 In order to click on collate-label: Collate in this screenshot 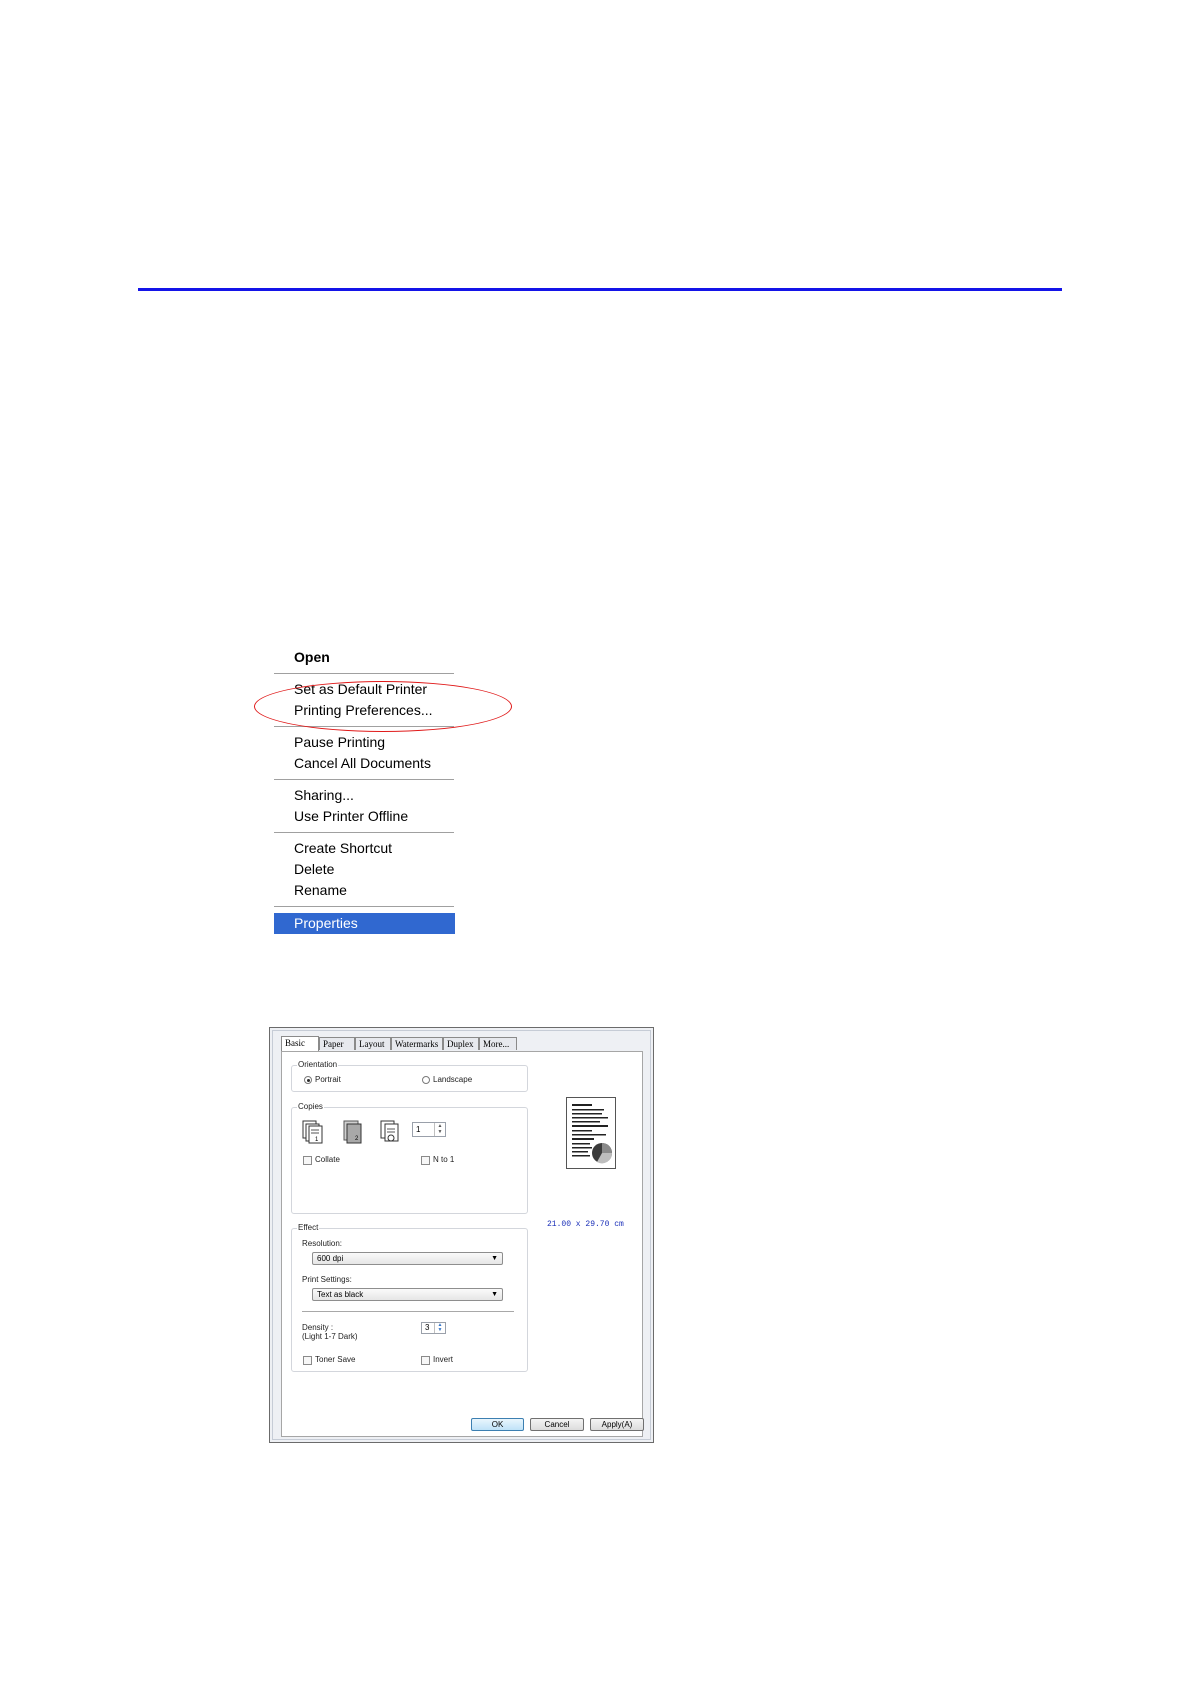, I will do `click(327, 1159)`.